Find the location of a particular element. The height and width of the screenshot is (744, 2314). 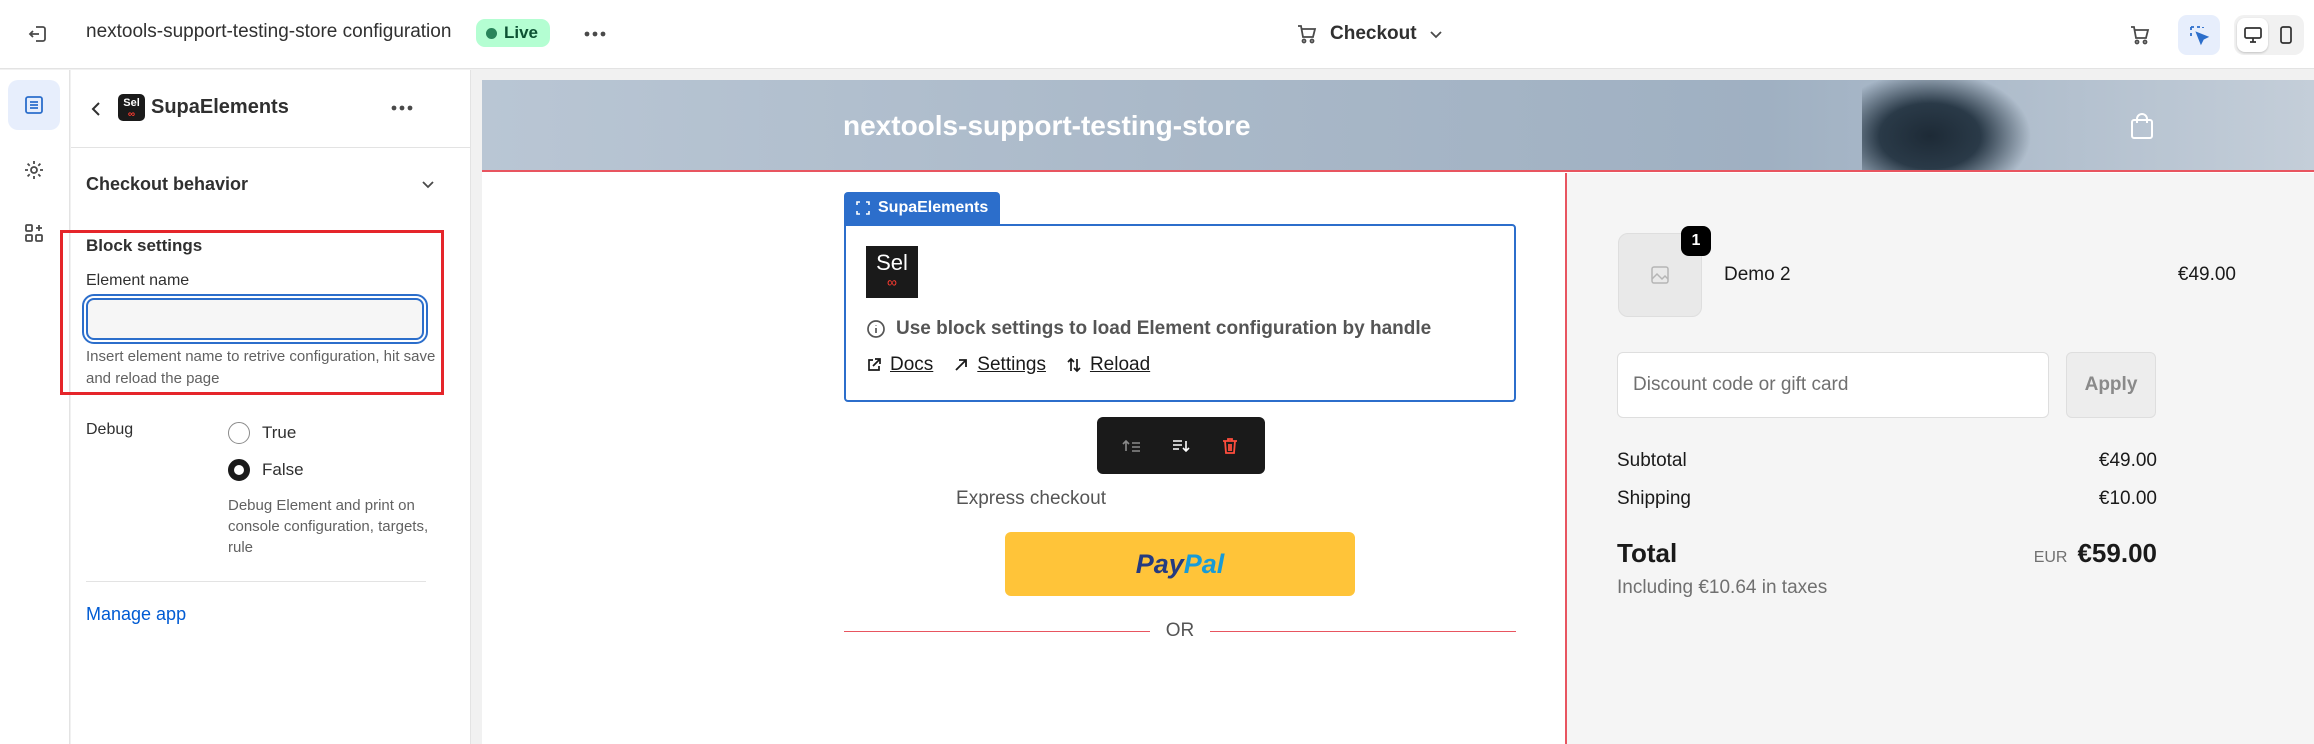

settings-link-label: Settings is located at coordinates (1011, 364).